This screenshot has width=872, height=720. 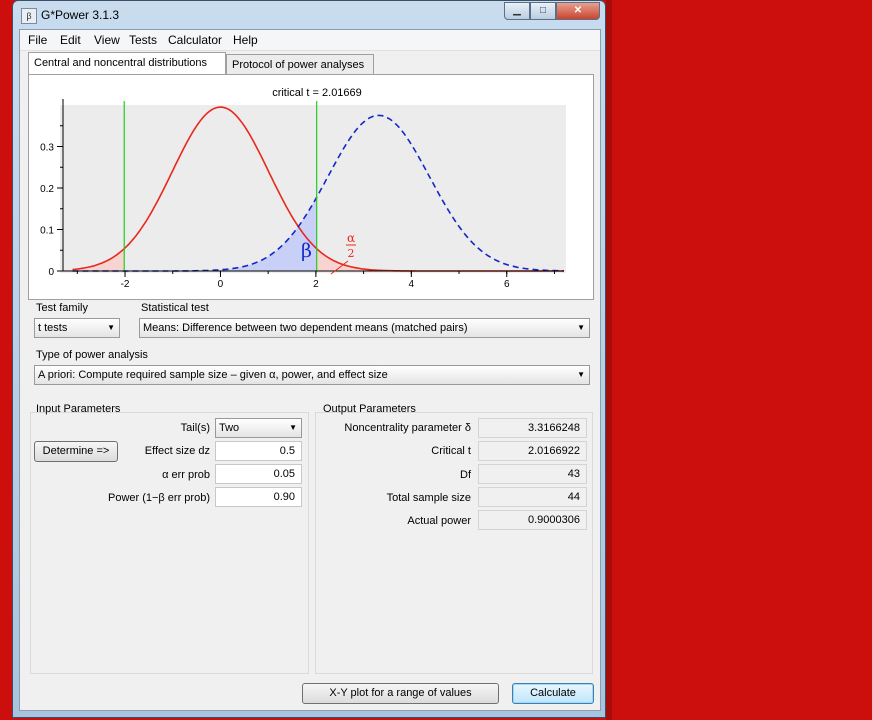 What do you see at coordinates (37, 40) in the screenshot?
I see `menu-file: File` at bounding box center [37, 40].